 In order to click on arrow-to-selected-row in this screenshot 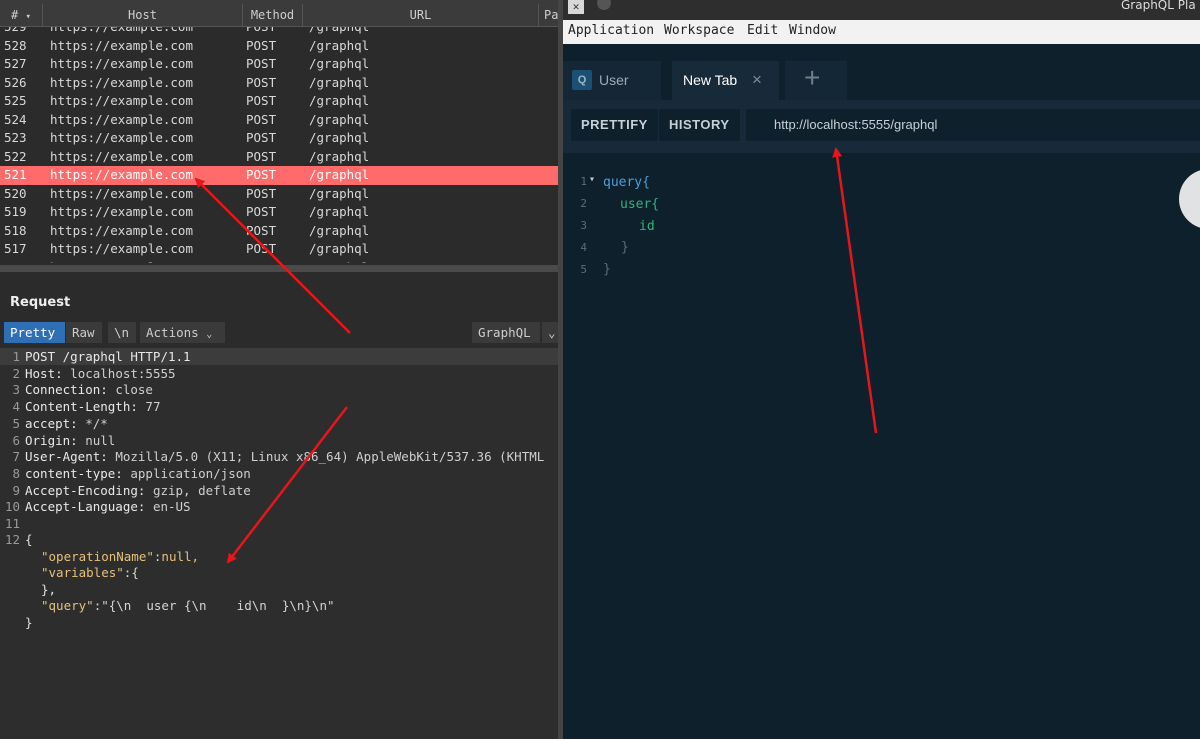, I will do `click(272, 255)`.